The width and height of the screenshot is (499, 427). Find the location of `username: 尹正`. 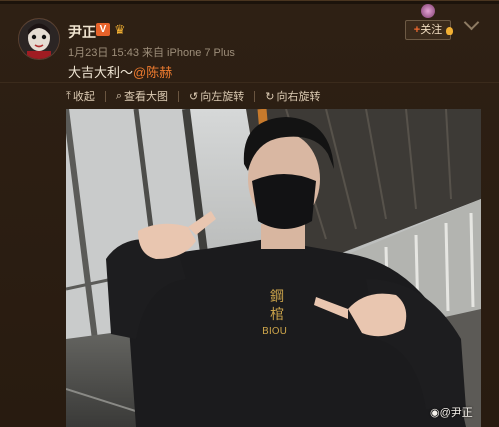

username: 尹正 is located at coordinates (82, 32).